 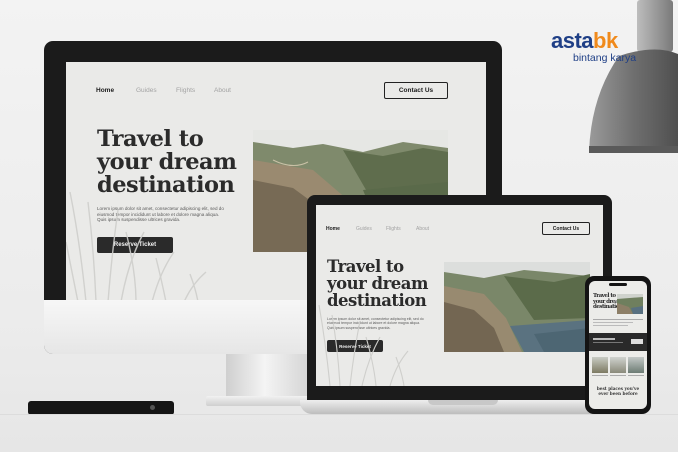 I want to click on phone-gallery-captions, so click(x=618, y=377).